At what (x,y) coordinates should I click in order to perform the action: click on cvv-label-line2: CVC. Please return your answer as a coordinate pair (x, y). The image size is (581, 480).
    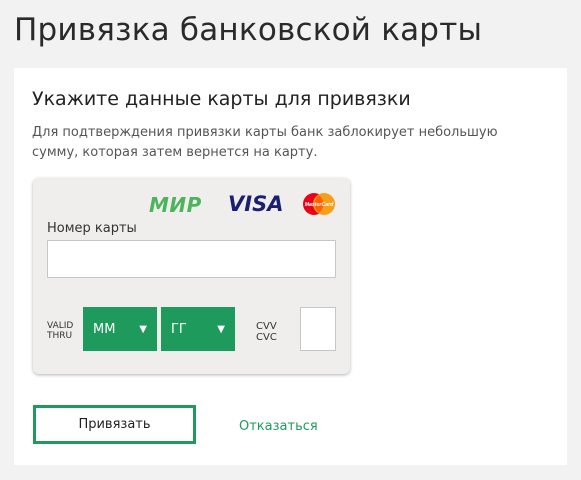
    Looking at the image, I should click on (266, 337).